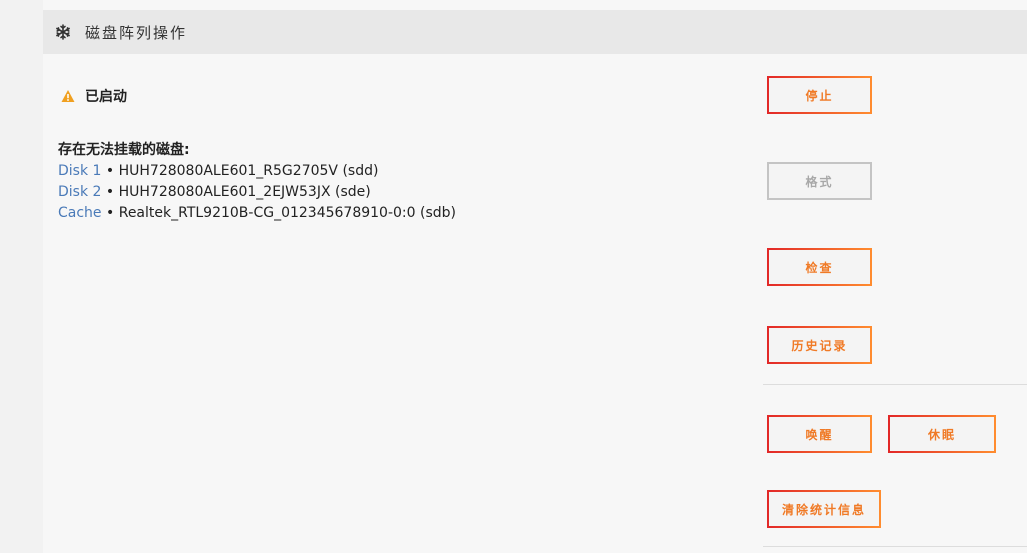  What do you see at coordinates (68, 96) in the screenshot?
I see `warning-icon` at bounding box center [68, 96].